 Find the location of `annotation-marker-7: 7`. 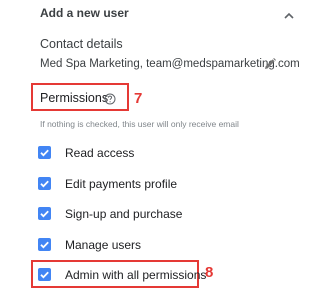

annotation-marker-7: 7 is located at coordinates (138, 98).